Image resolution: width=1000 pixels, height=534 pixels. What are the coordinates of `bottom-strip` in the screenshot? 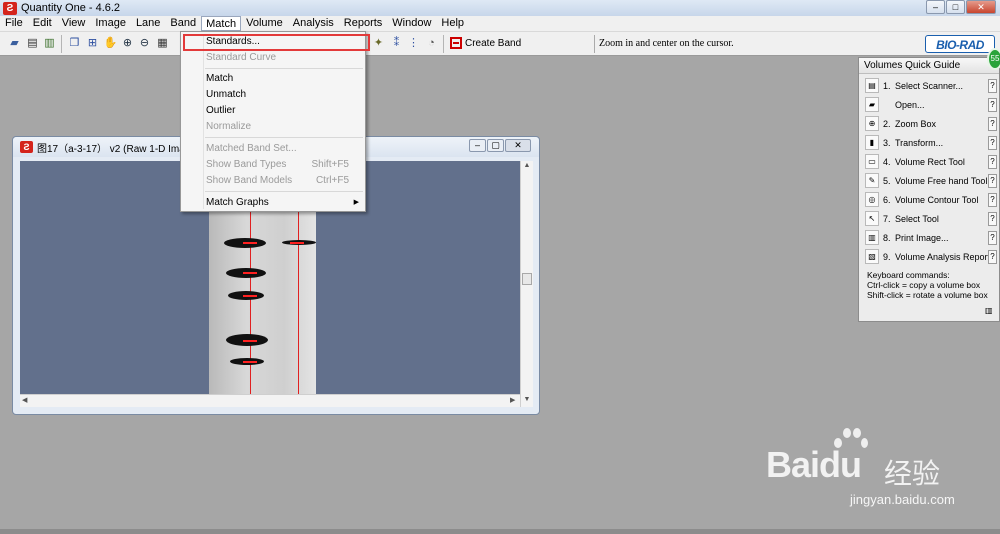 It's located at (500, 531).